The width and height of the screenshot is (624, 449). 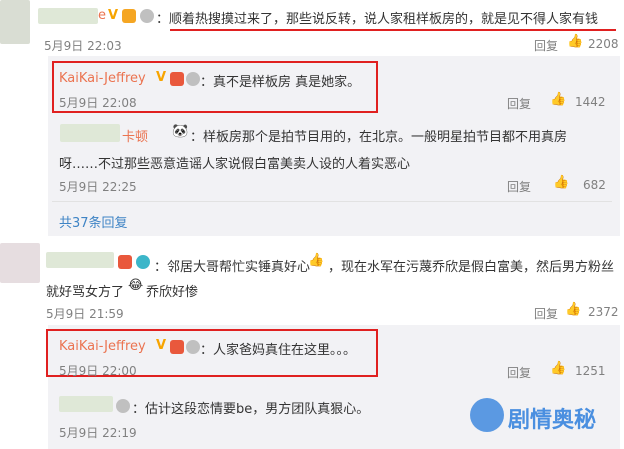 I want to click on reply-text: ：估计这段恋情要be，男方团队真狠心。, so click(x=251, y=409).